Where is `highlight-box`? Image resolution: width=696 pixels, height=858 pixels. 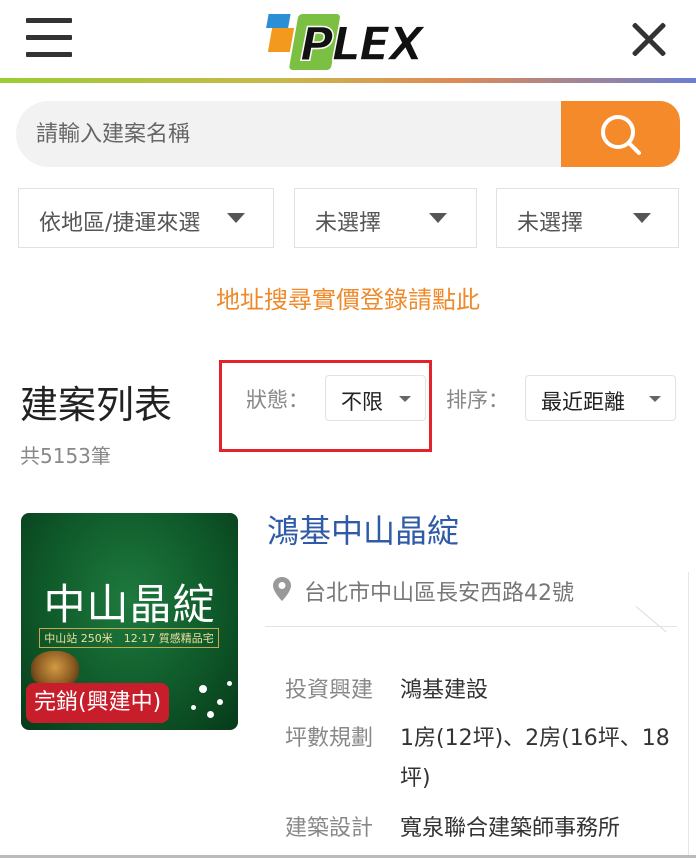 highlight-box is located at coordinates (325, 406).